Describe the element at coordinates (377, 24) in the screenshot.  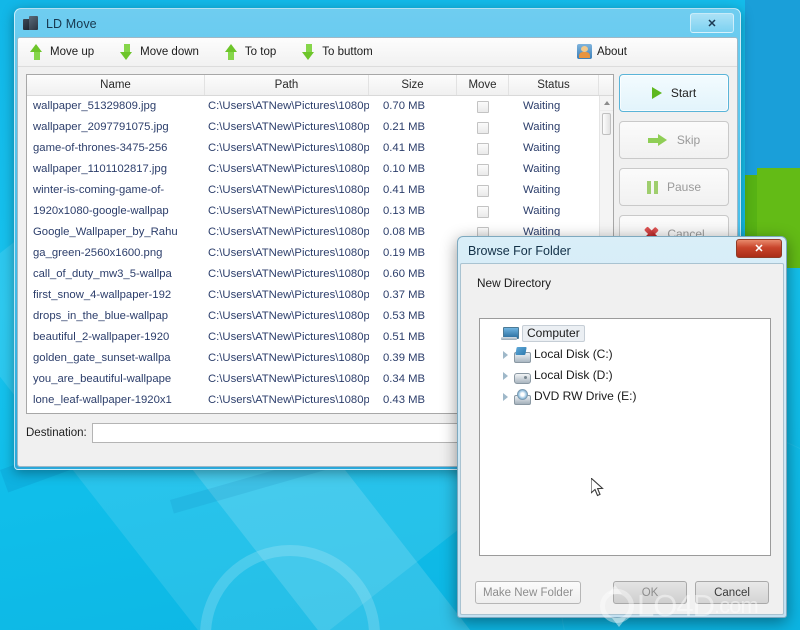
I see `window-titlebar: LD Move ✕` at that location.